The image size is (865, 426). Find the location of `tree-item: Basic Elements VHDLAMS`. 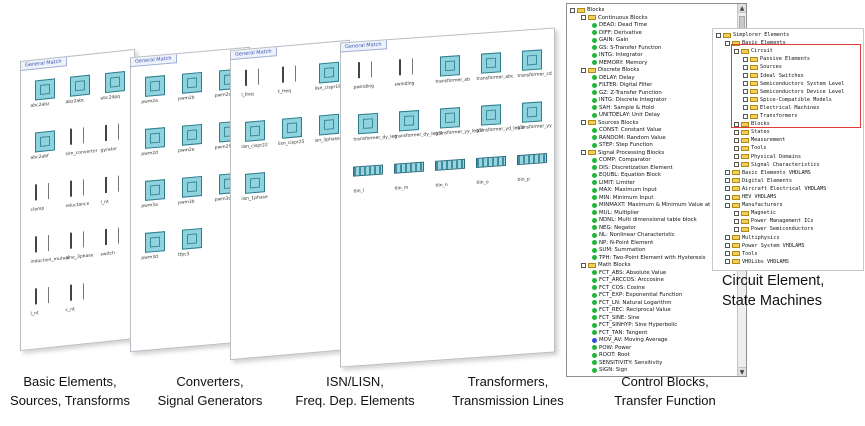

tree-item: Basic Elements VHDLAMS is located at coordinates (788, 173).